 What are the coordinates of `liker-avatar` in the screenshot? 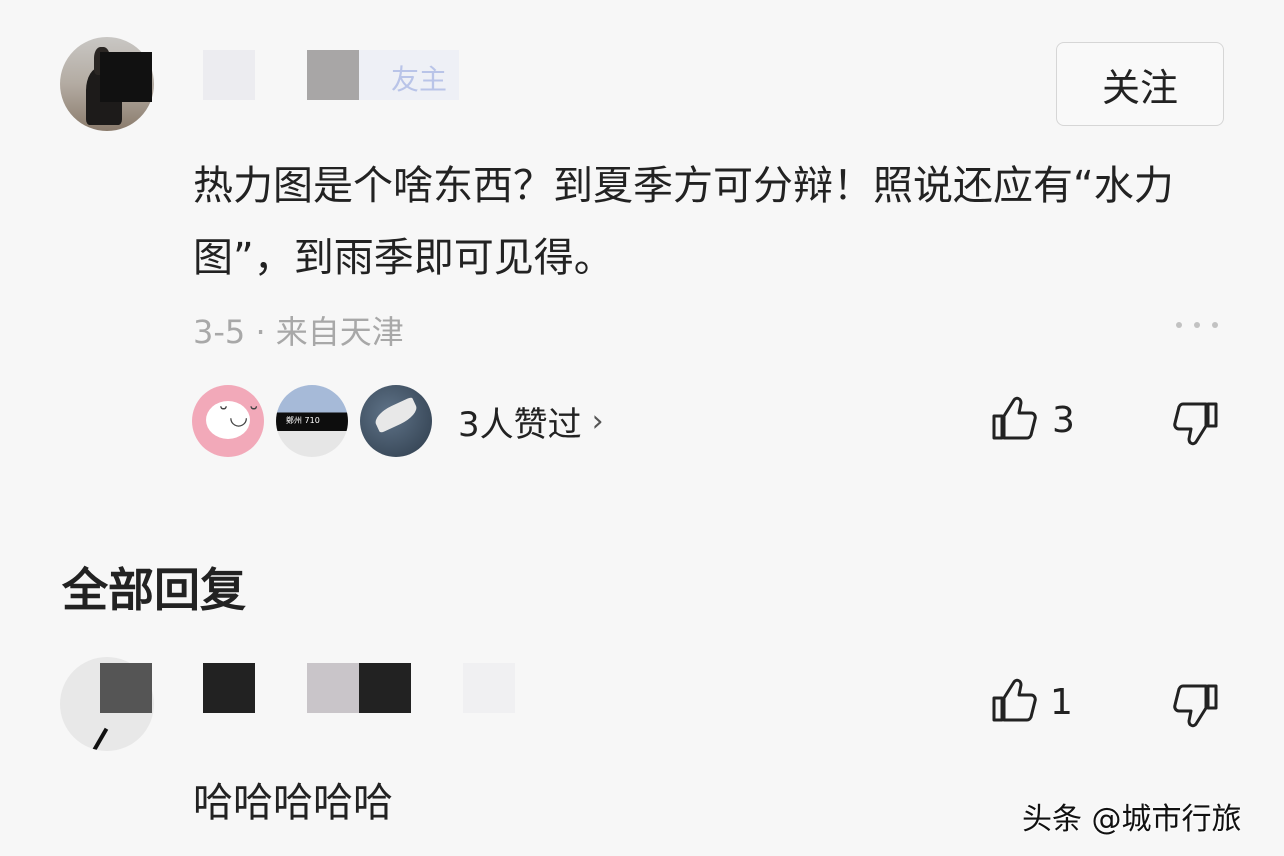 It's located at (396, 421).